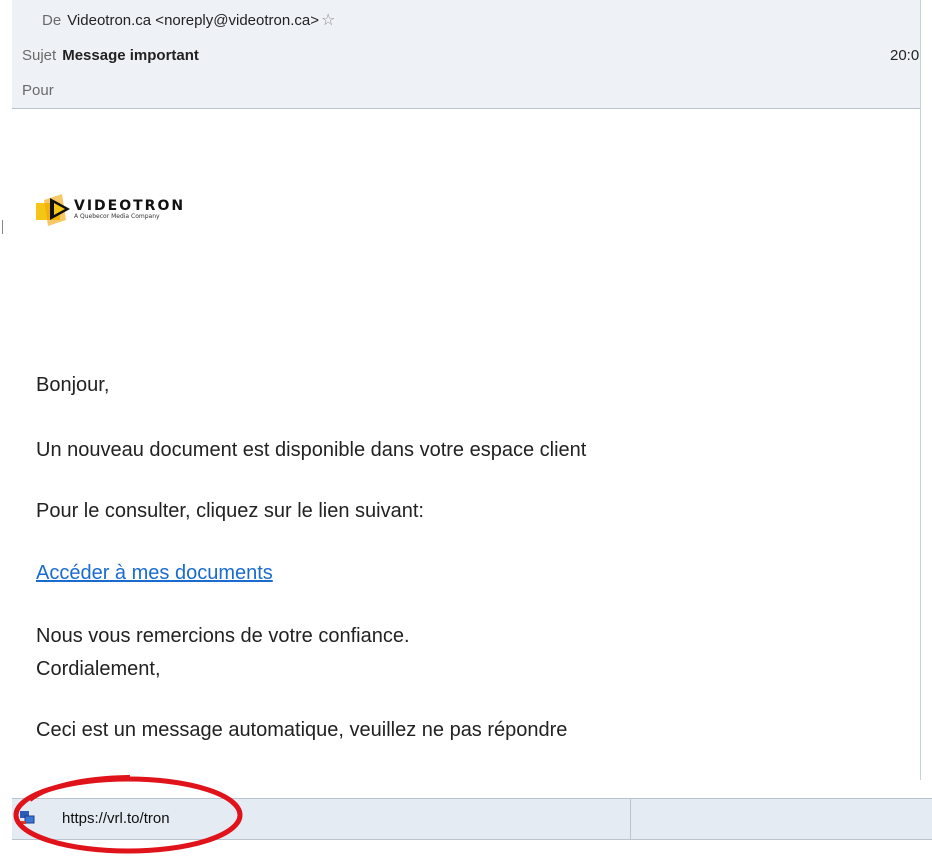 This screenshot has width=932, height=862. I want to click on network-status-icon, so click(27, 817).